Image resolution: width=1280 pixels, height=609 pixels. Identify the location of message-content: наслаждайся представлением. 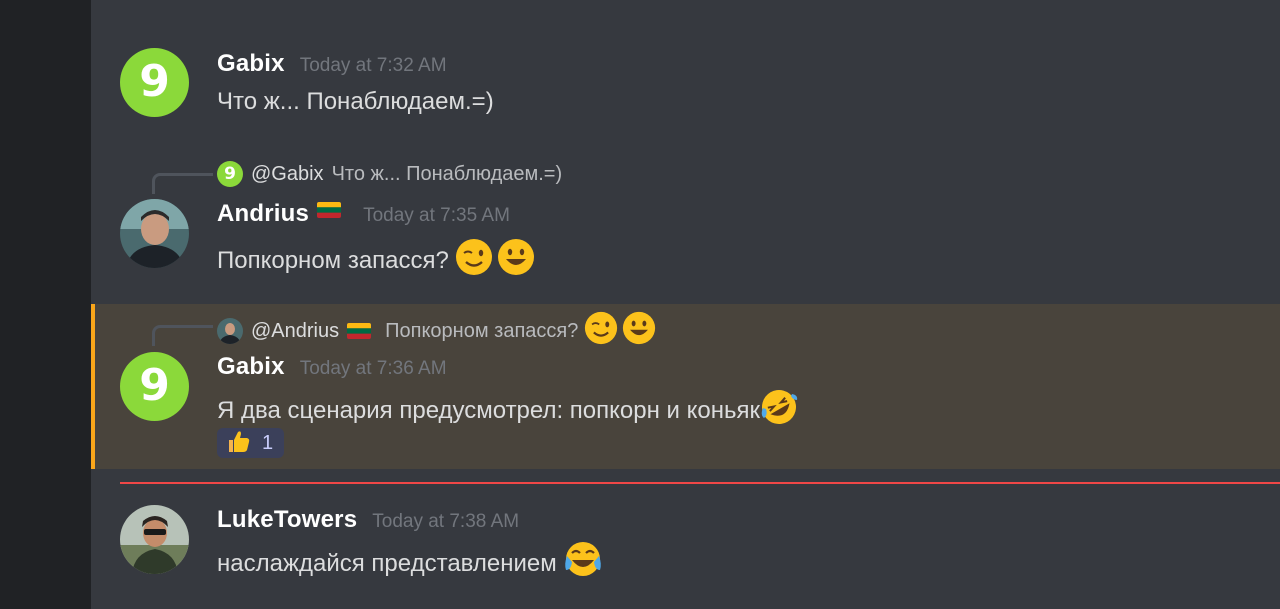
(410, 563).